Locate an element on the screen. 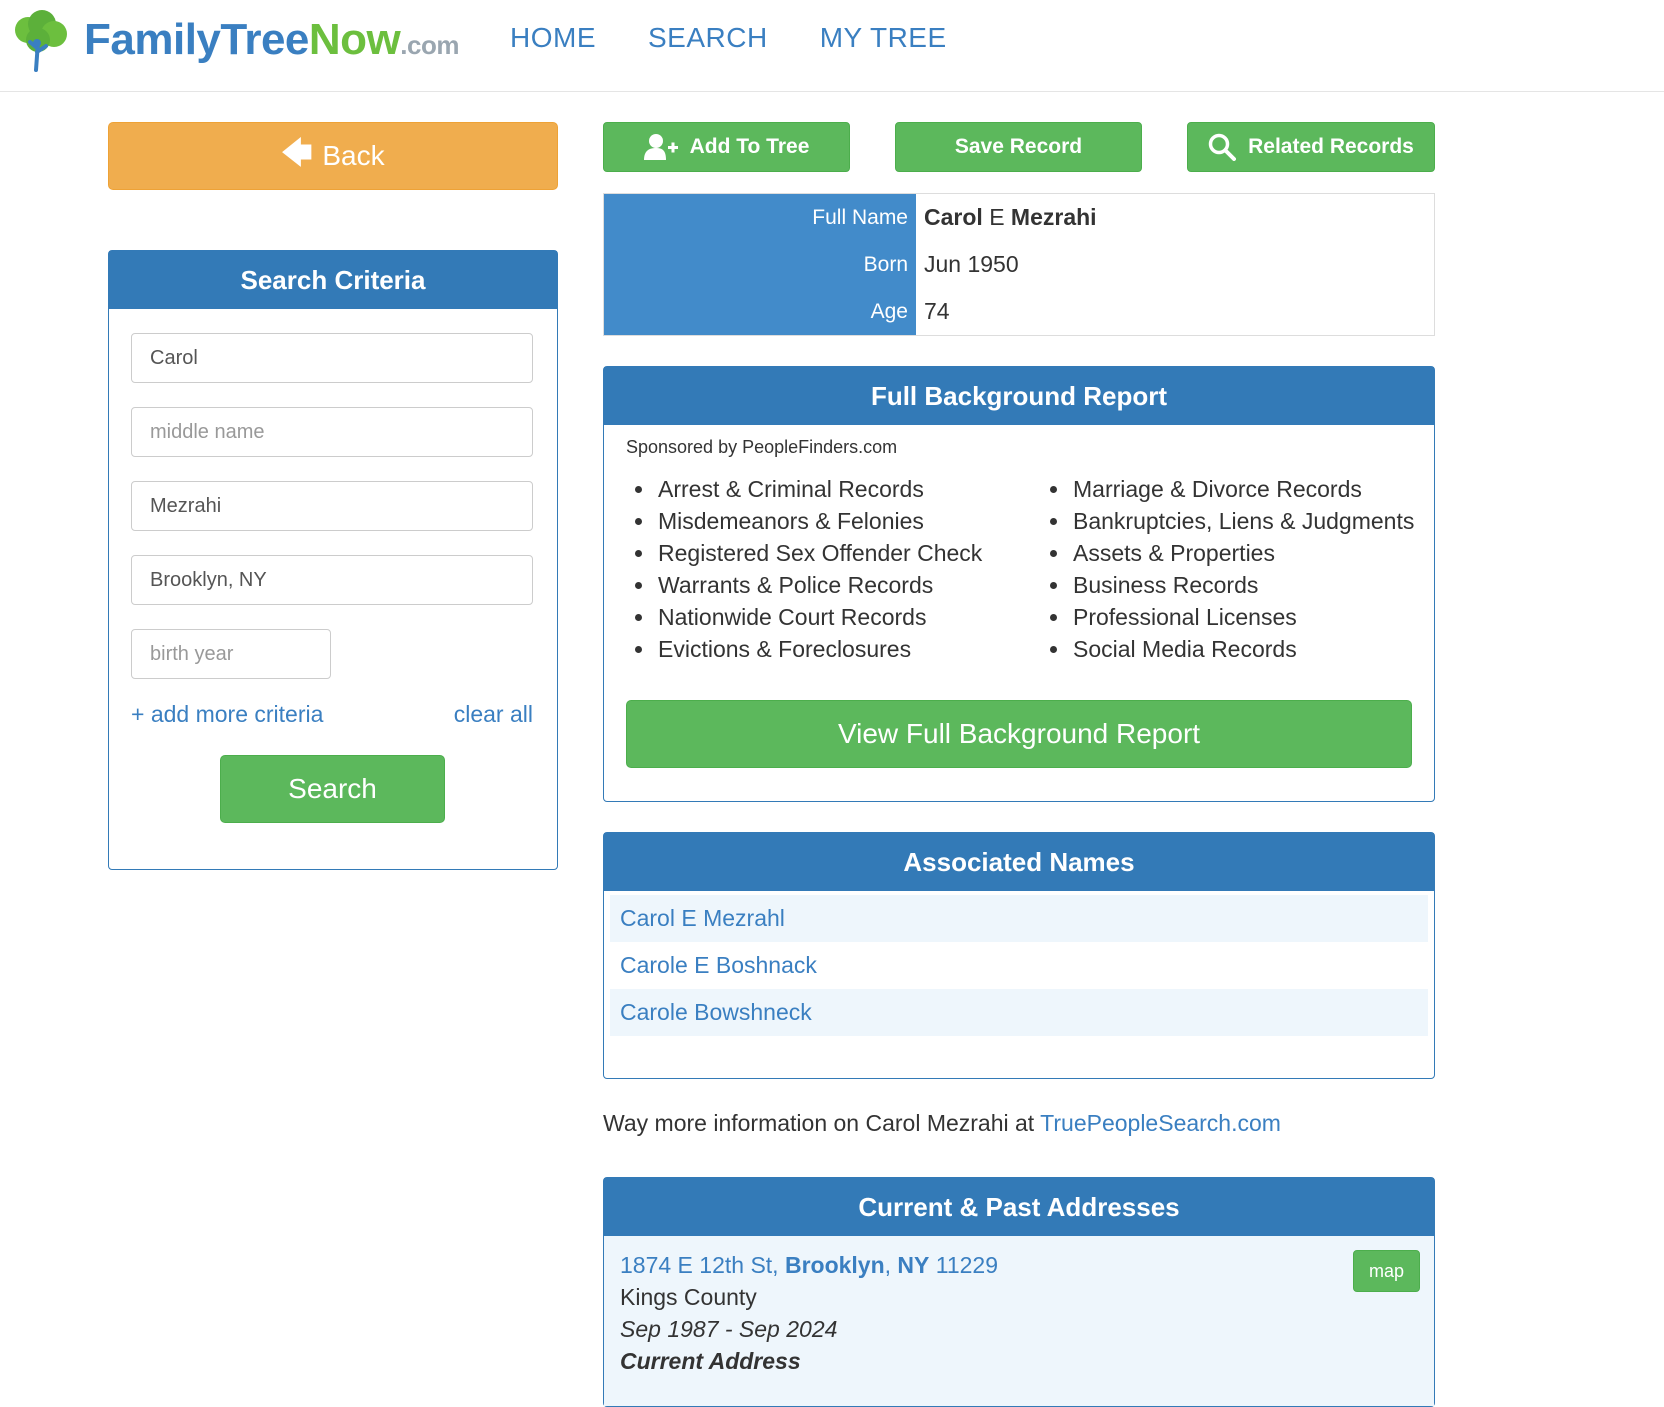 This screenshot has height=1407, width=1664. save-record-button: Save Record is located at coordinates (1018, 147).